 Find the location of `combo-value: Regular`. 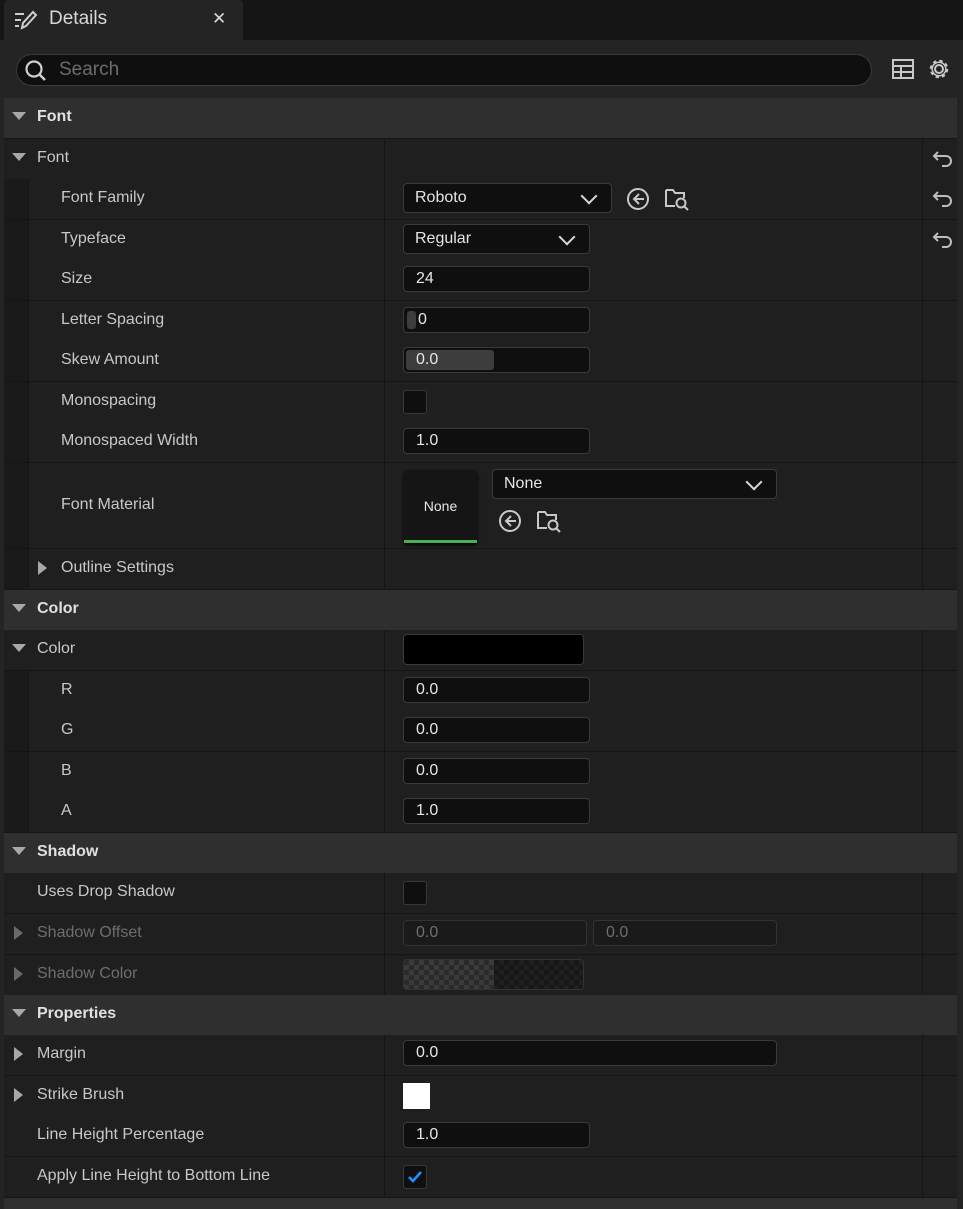

combo-value: Regular is located at coordinates (443, 238).